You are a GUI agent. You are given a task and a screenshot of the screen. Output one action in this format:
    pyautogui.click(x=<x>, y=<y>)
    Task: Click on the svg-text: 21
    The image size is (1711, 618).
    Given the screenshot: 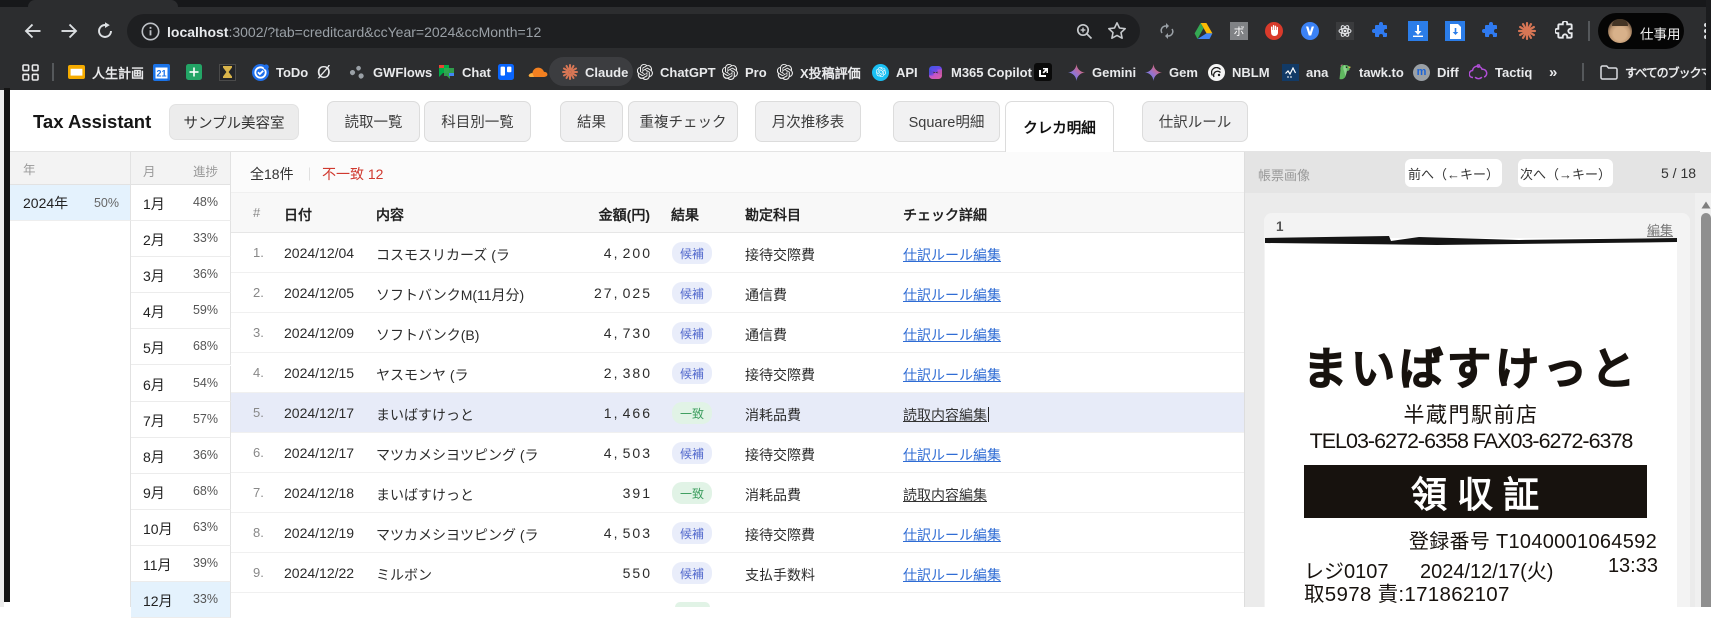 What is the action you would take?
    pyautogui.click(x=161, y=73)
    